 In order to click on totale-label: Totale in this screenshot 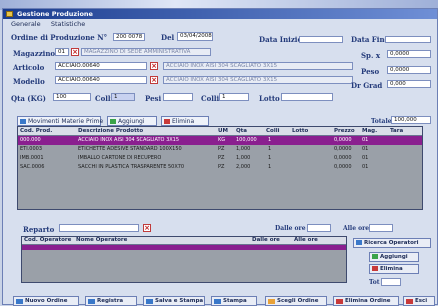, I will do `click(381, 121)`.